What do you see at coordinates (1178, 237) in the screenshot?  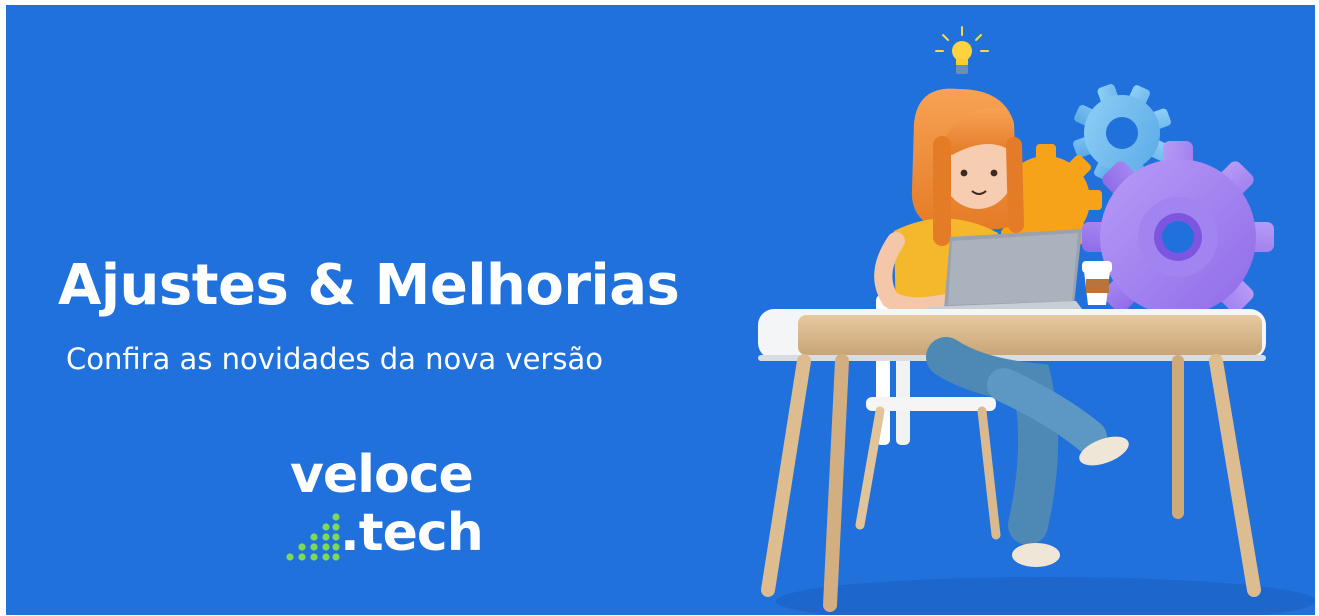 I see `gear-icon` at bounding box center [1178, 237].